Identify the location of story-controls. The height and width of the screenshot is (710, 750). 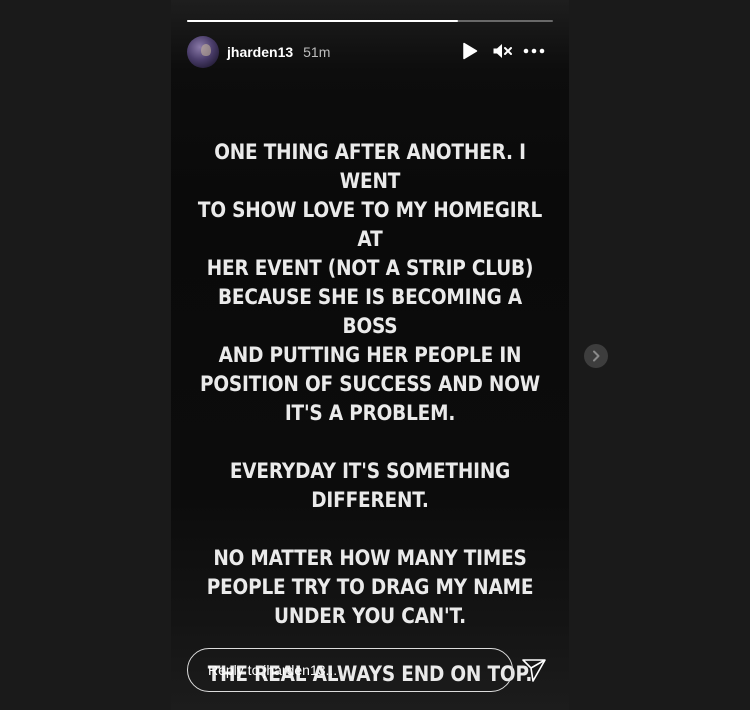
(502, 51).